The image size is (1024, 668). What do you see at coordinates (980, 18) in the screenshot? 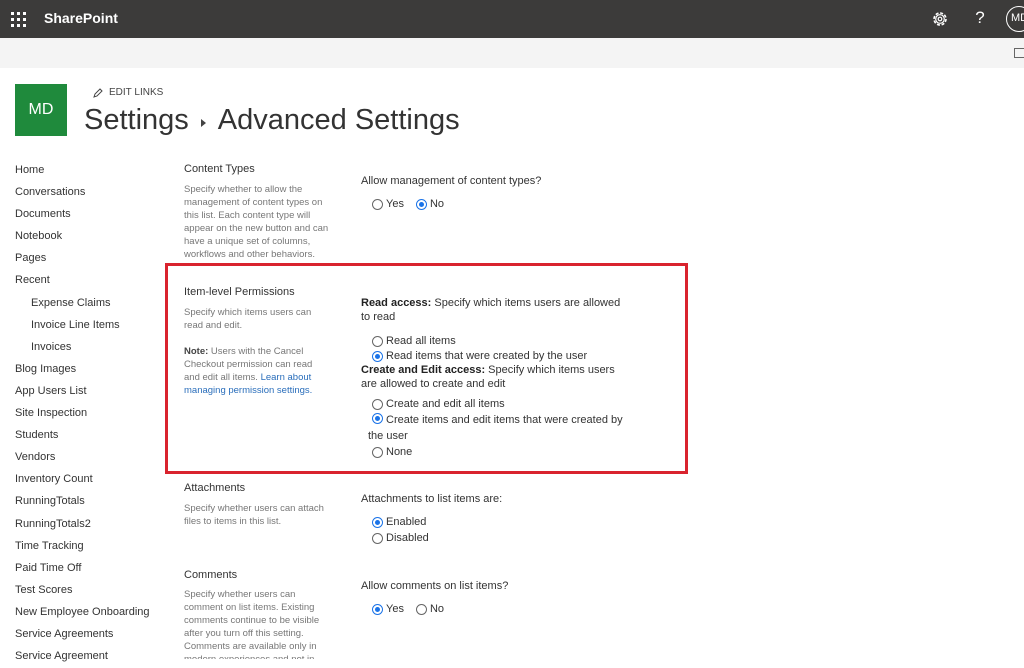
I see `help-icon: ?` at bounding box center [980, 18].